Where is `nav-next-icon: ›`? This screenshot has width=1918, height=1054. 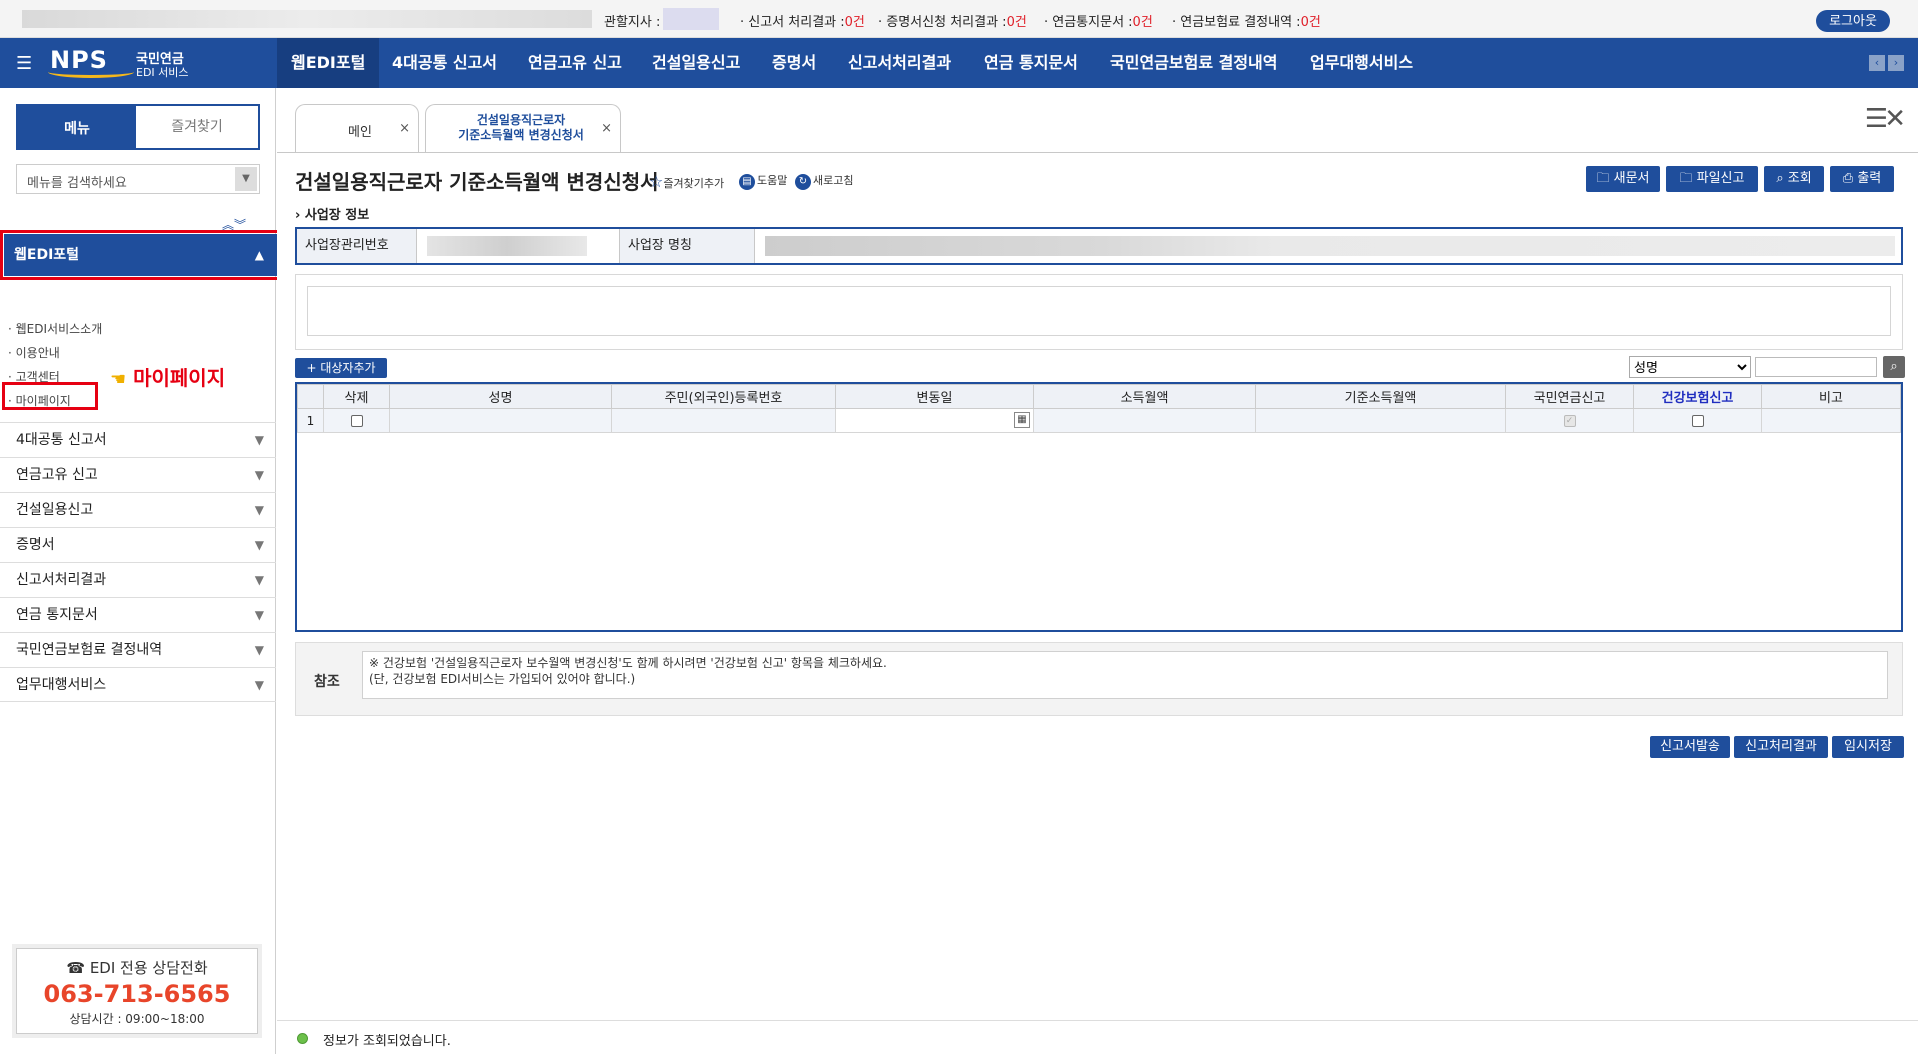 nav-next-icon: › is located at coordinates (1896, 63).